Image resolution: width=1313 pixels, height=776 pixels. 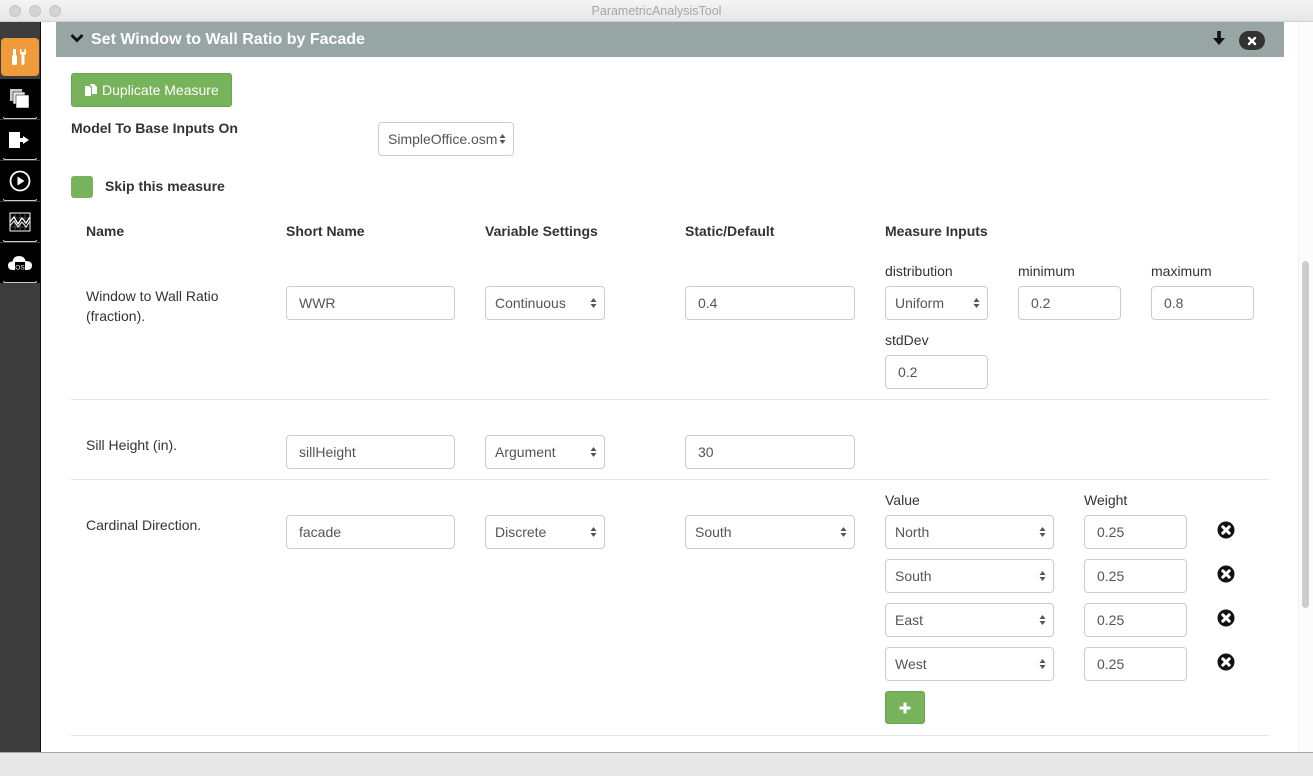 What do you see at coordinates (907, 340) in the screenshot?
I see `stddev-label: stdDev` at bounding box center [907, 340].